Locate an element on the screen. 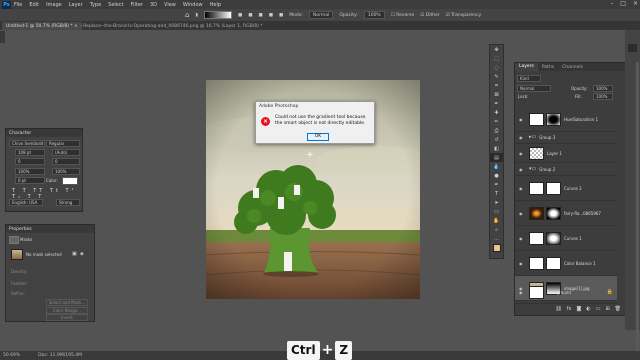  history-brush-tool-icon: ↺ is located at coordinates (496, 139).